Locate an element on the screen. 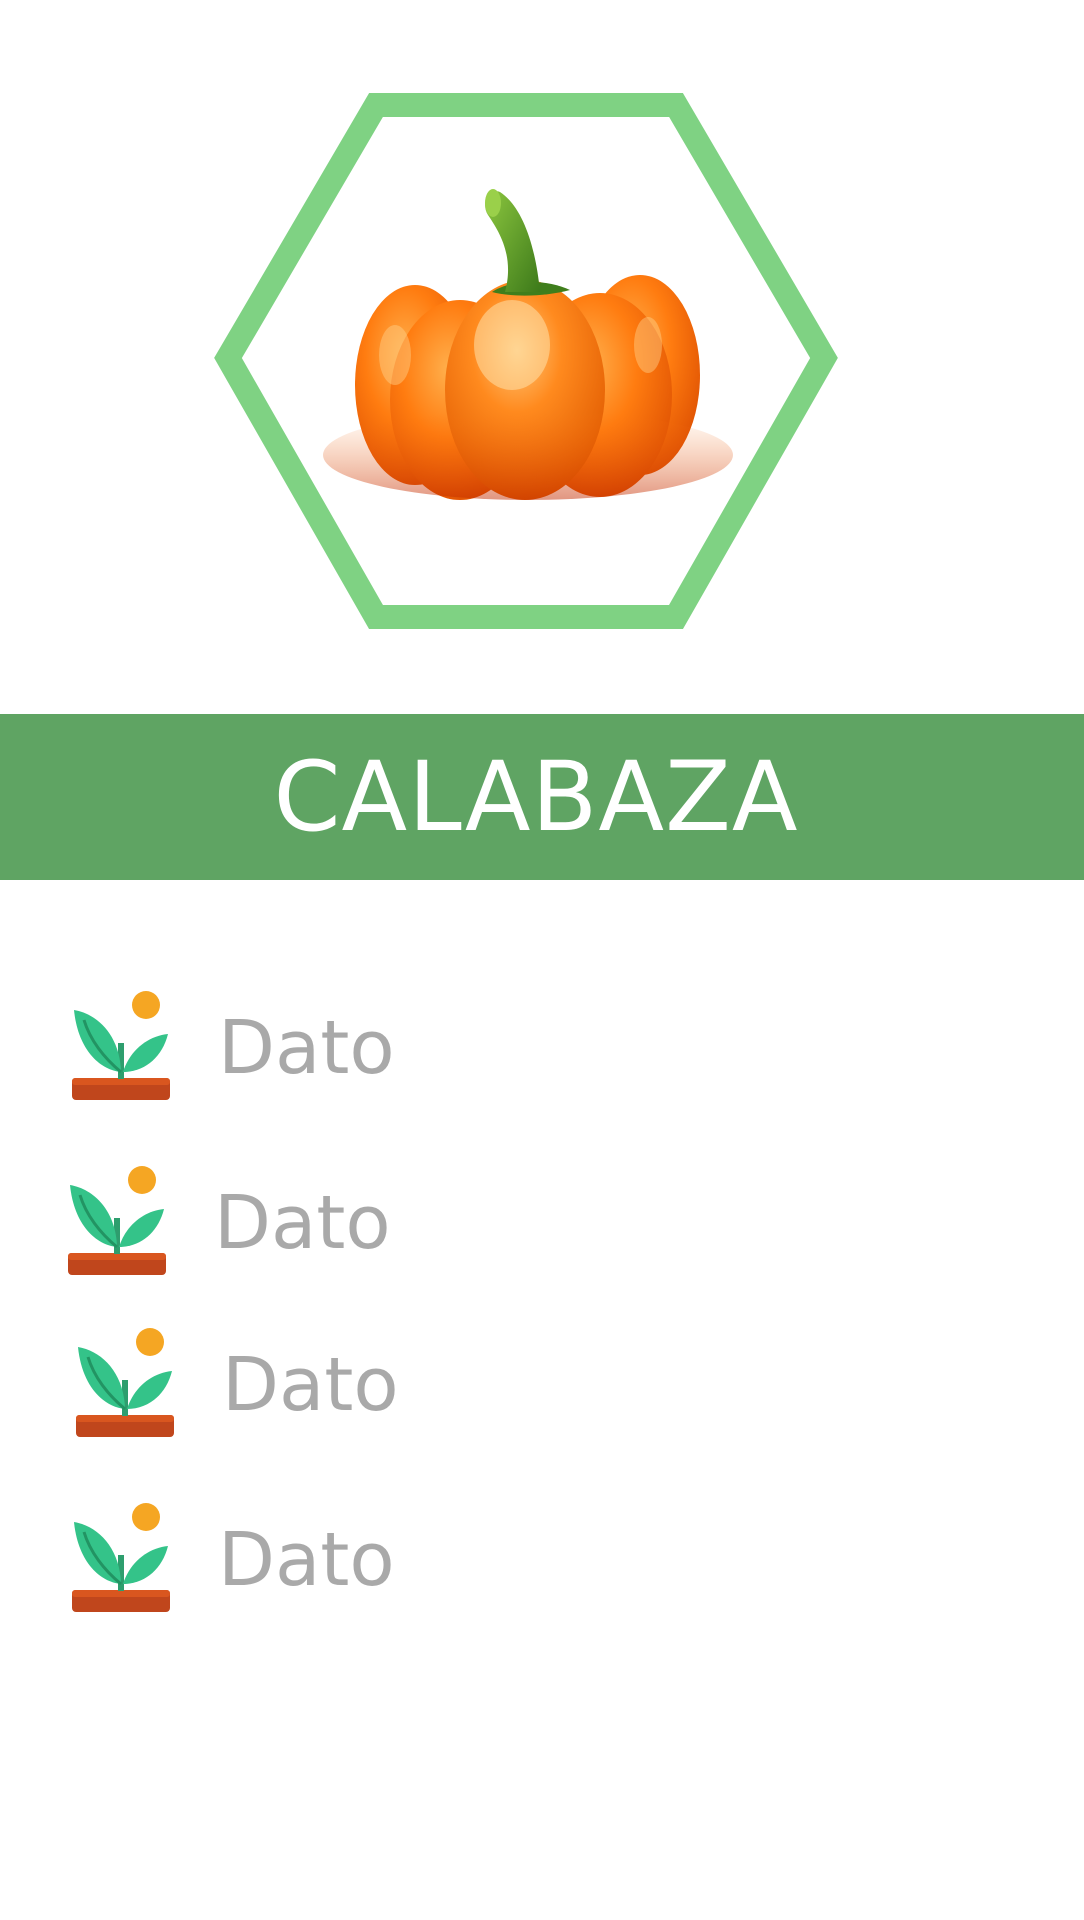  product-title: CALABAZA is located at coordinates (536, 797).